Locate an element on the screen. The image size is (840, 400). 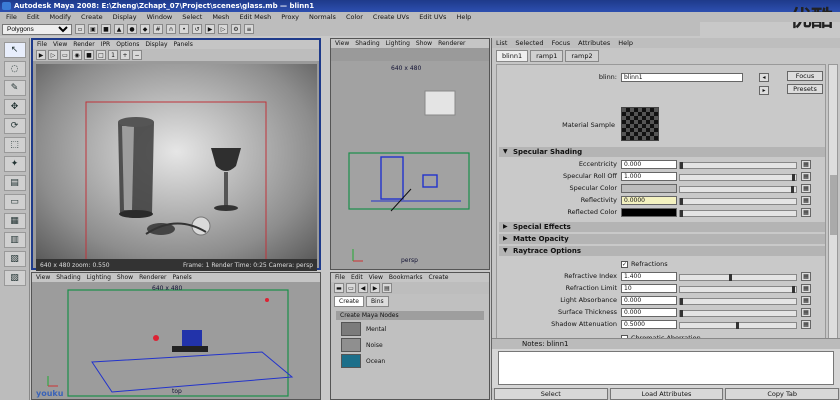
ipr-icon: ▷ is located at coordinates (53, 55).